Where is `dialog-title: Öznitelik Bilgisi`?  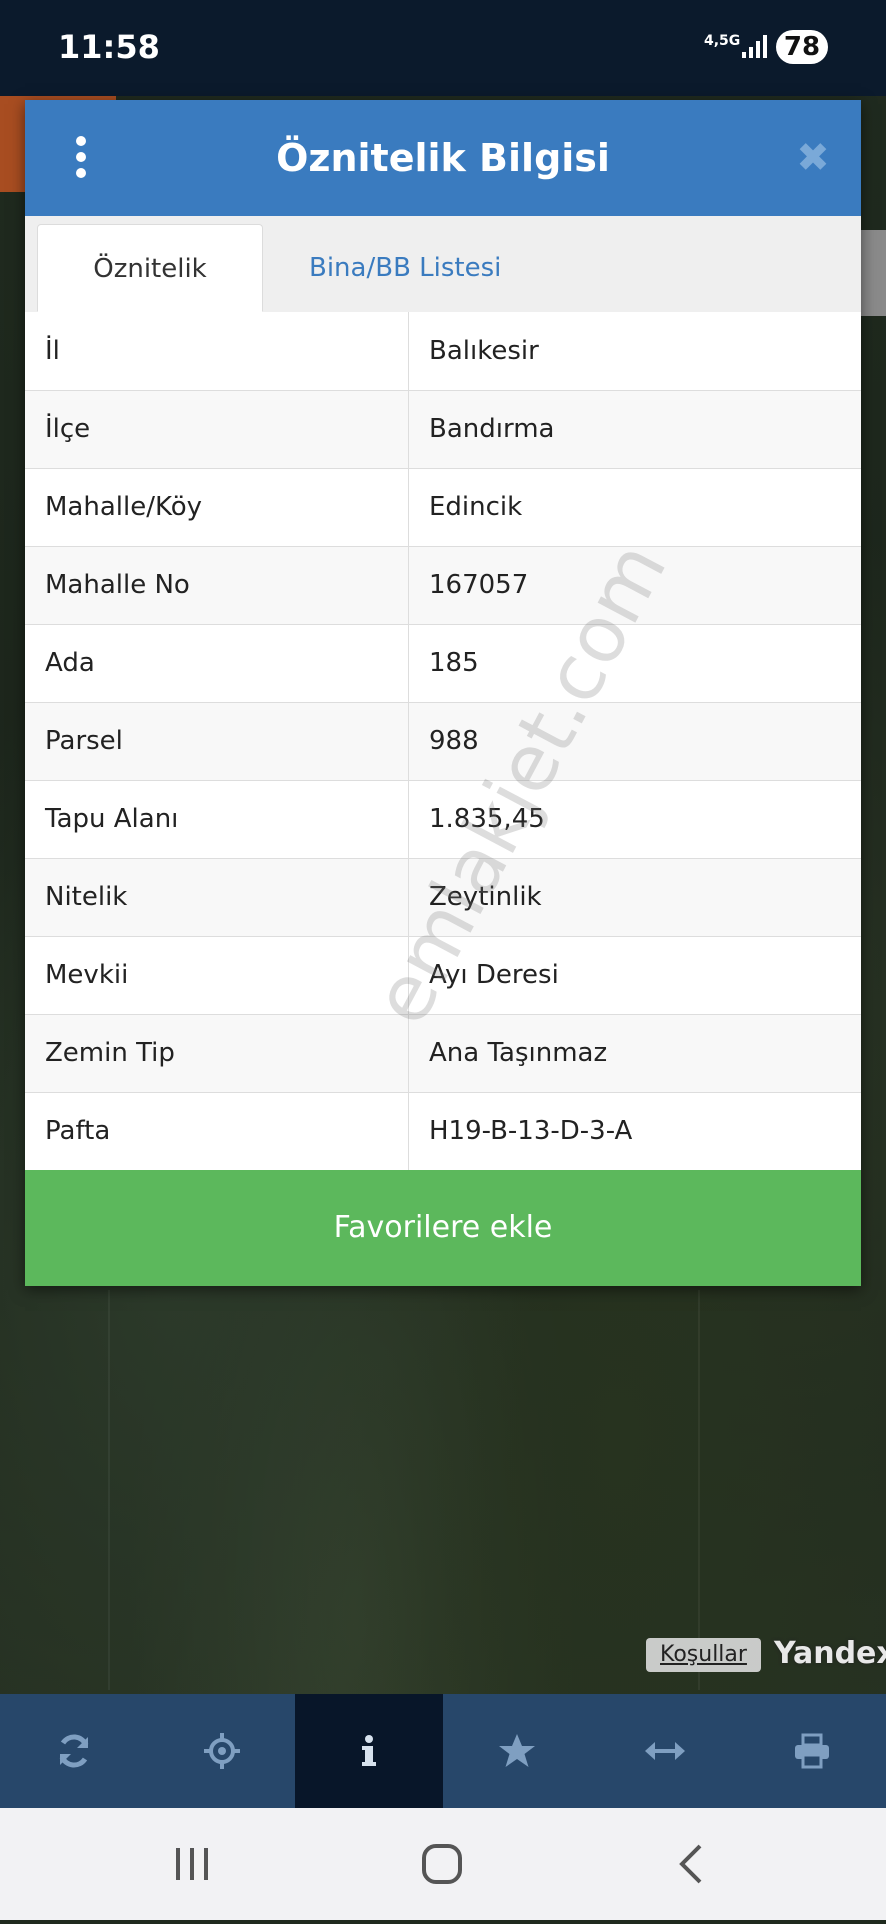
dialog-title: Öznitelik Bilgisi is located at coordinates (443, 158).